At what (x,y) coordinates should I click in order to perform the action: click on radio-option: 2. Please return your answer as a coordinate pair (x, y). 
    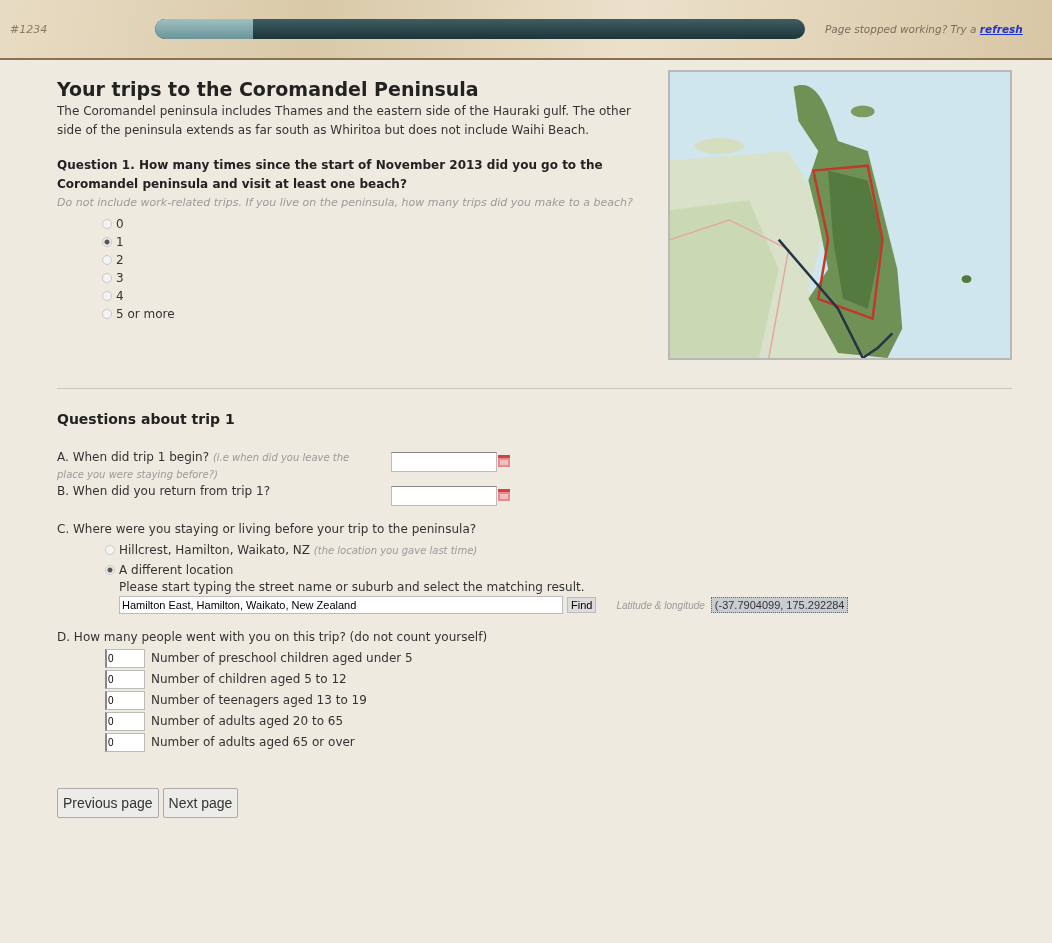
    Looking at the image, I should click on (379, 260).